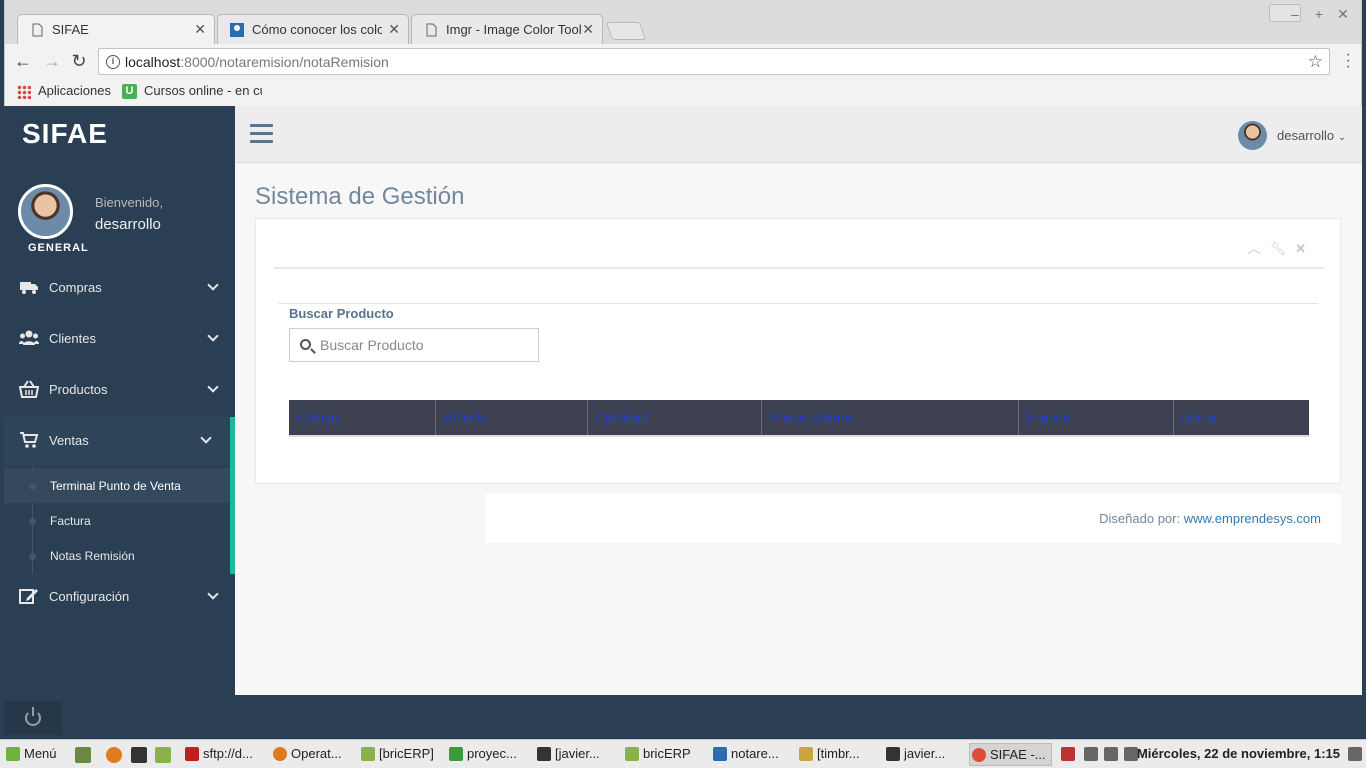  I want to click on wrench-icon: 🔧︎, so click(1278, 249).